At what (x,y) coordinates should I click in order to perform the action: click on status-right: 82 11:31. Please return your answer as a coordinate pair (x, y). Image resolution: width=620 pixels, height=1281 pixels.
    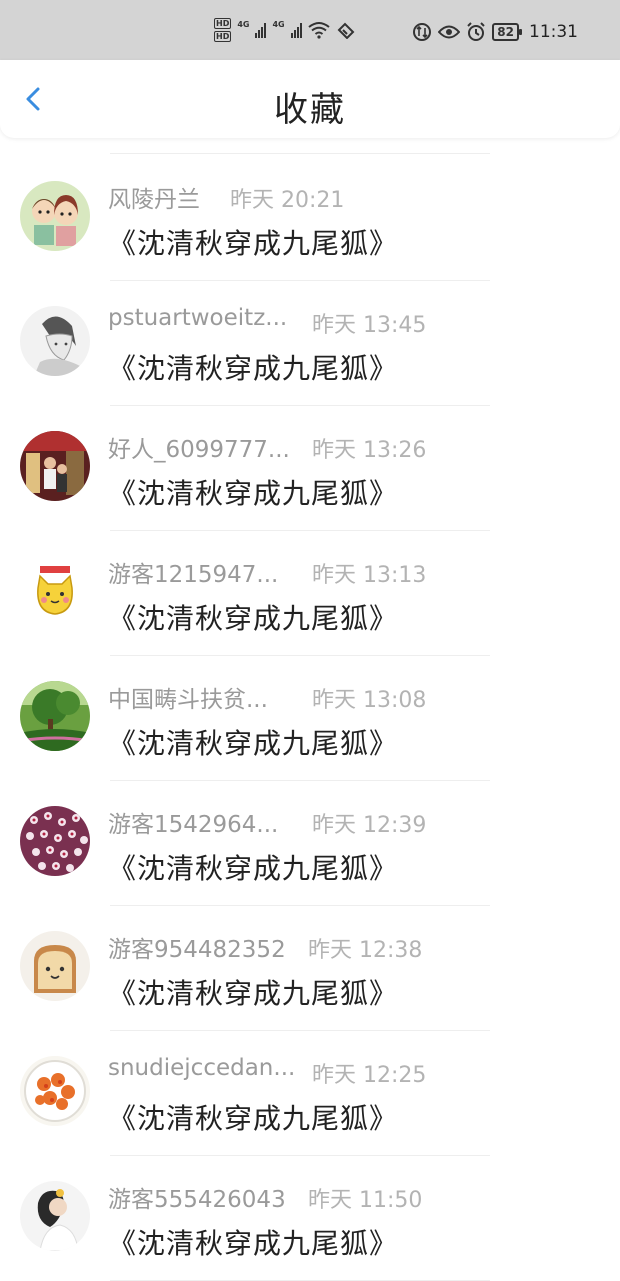
    Looking at the image, I should click on (495, 32).